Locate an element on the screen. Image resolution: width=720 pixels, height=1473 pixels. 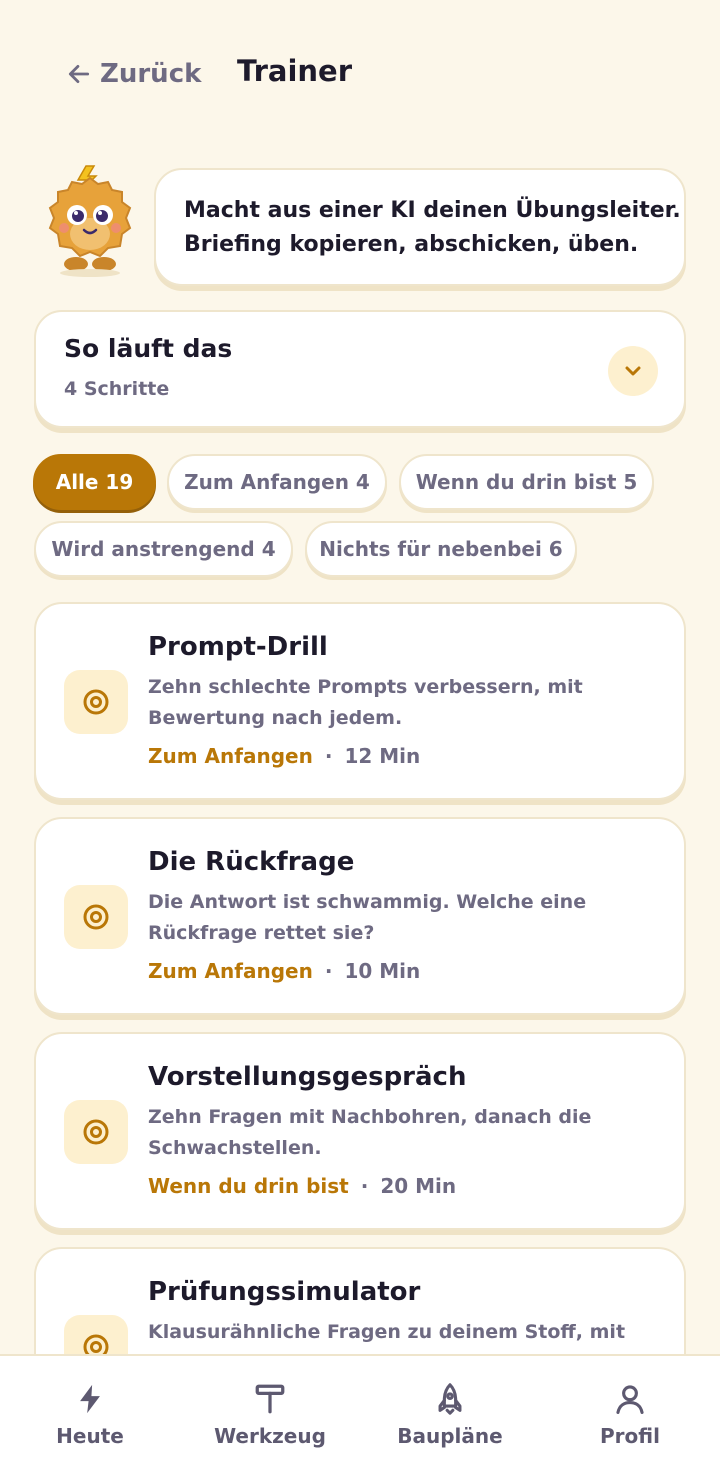
exercise-title: Prompt-Drill is located at coordinates (238, 647).